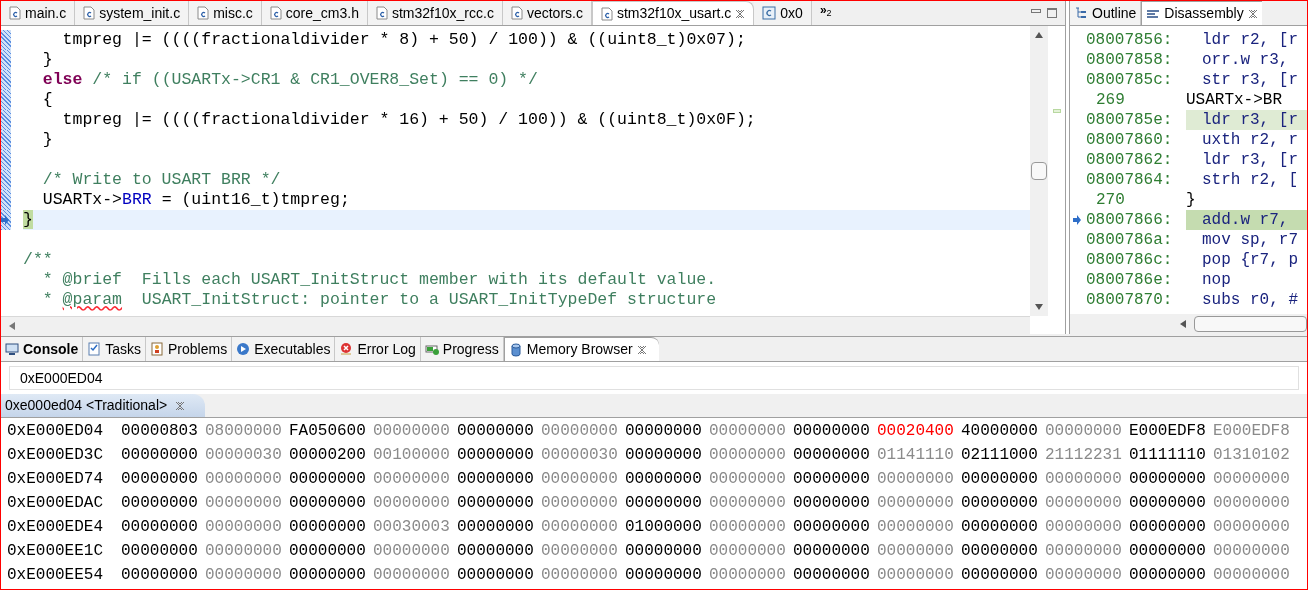 This screenshot has width=1308, height=590. Describe the element at coordinates (919, 455) in the screenshot. I see `memory-word: 01141110` at that location.